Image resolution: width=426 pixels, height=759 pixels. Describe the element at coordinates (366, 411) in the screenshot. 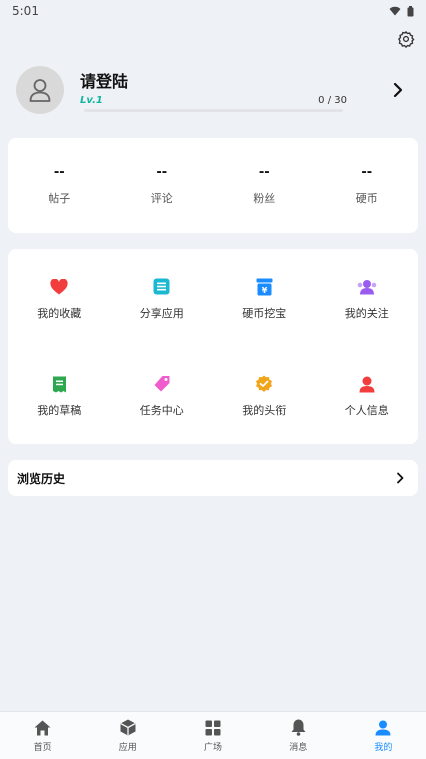

I see `feature-label: 个人信息` at that location.